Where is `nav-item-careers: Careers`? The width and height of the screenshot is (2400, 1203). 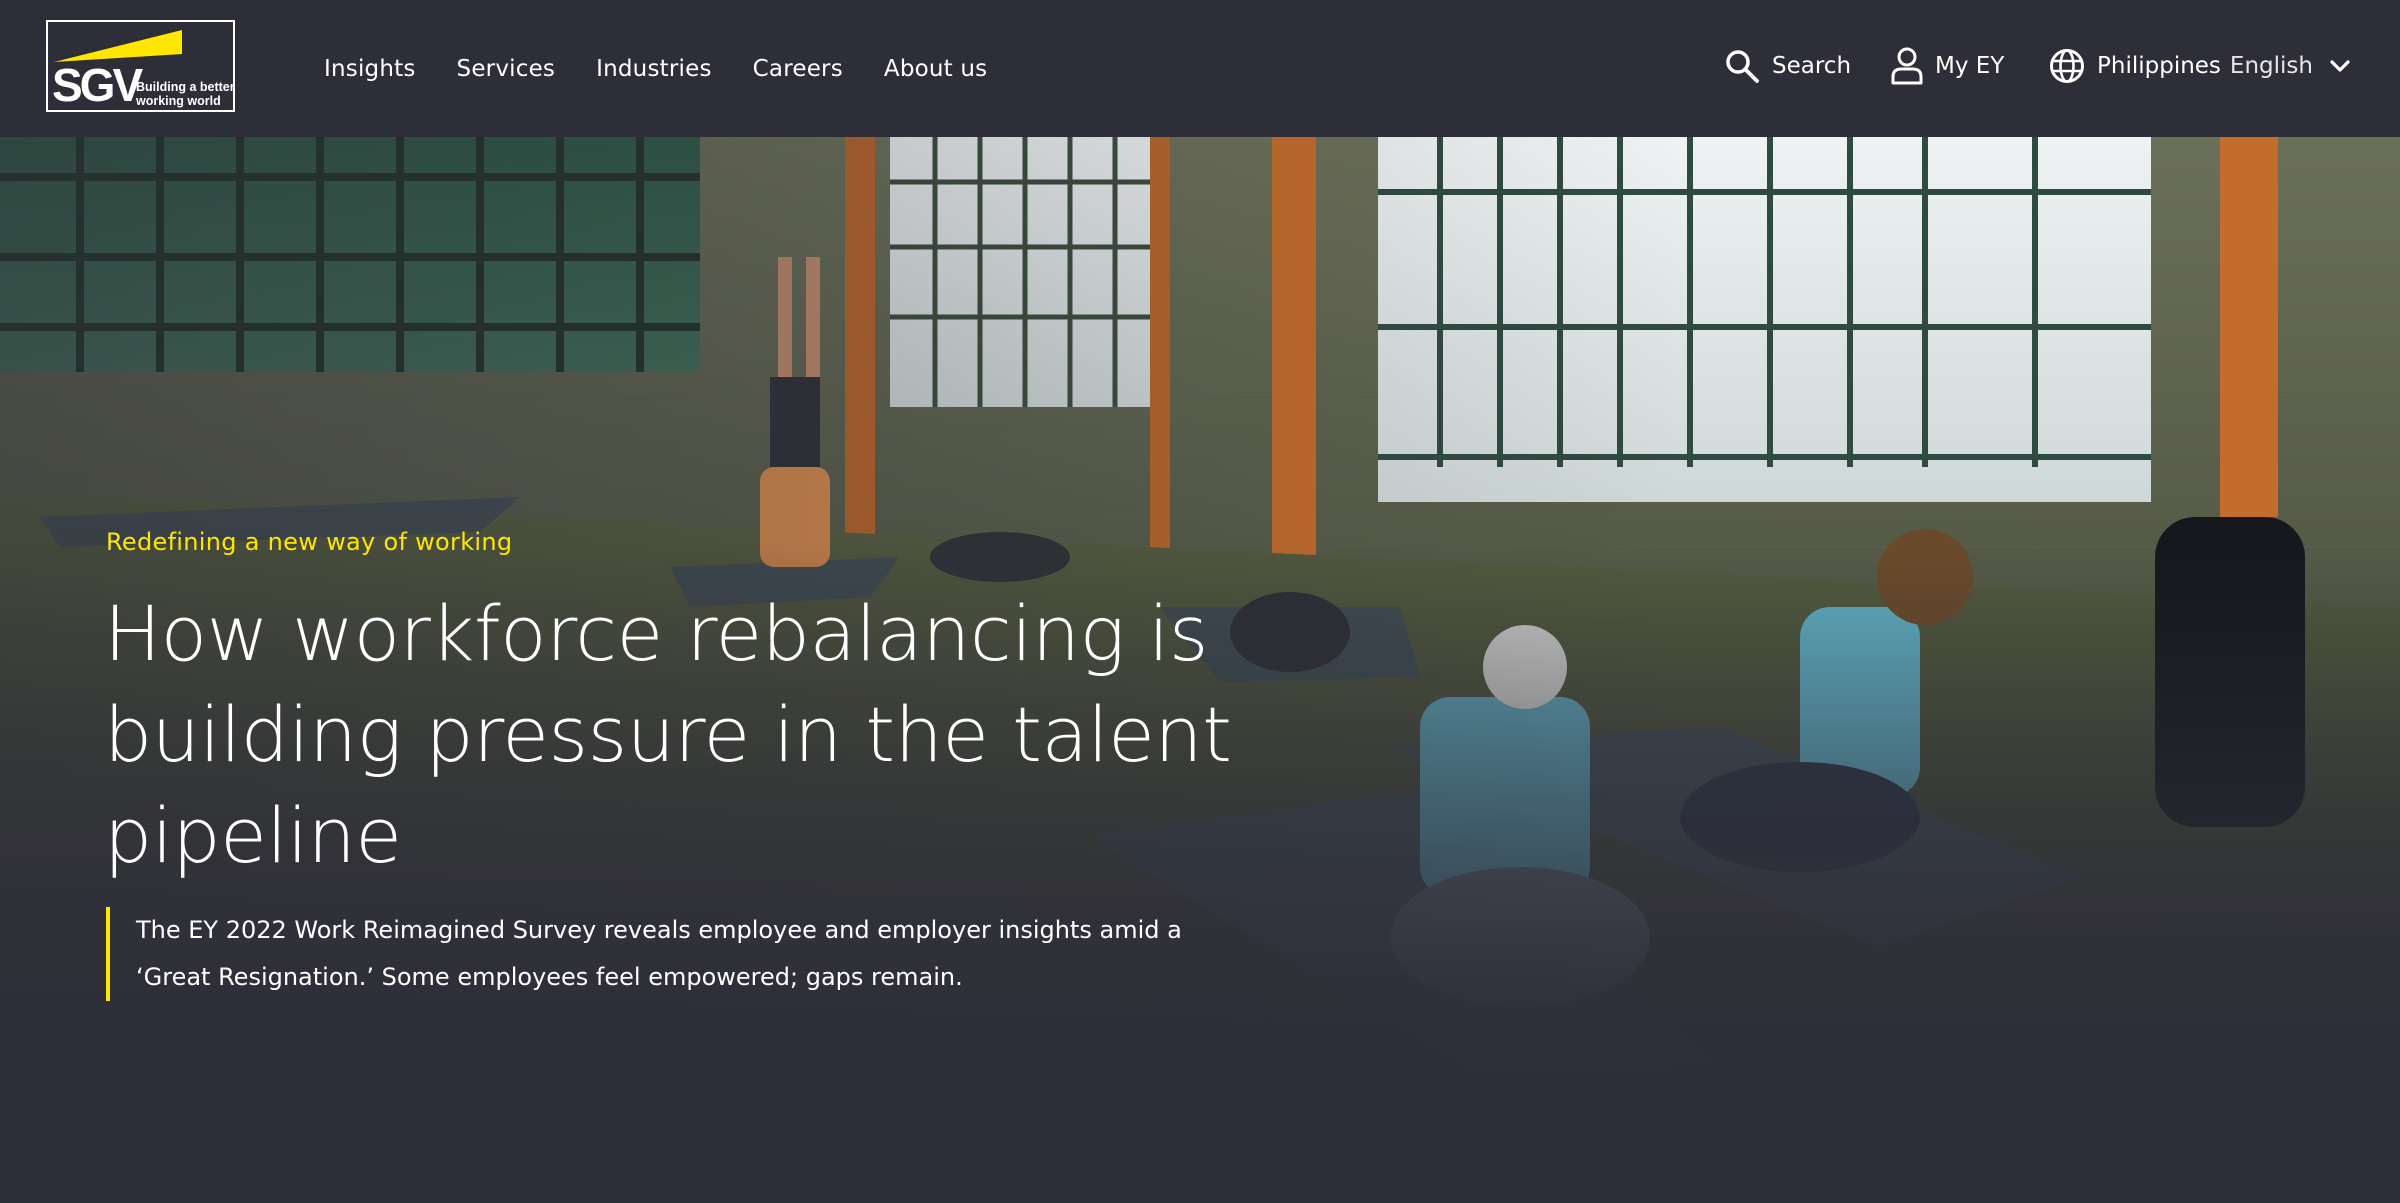
nav-item-careers: Careers is located at coordinates (798, 69).